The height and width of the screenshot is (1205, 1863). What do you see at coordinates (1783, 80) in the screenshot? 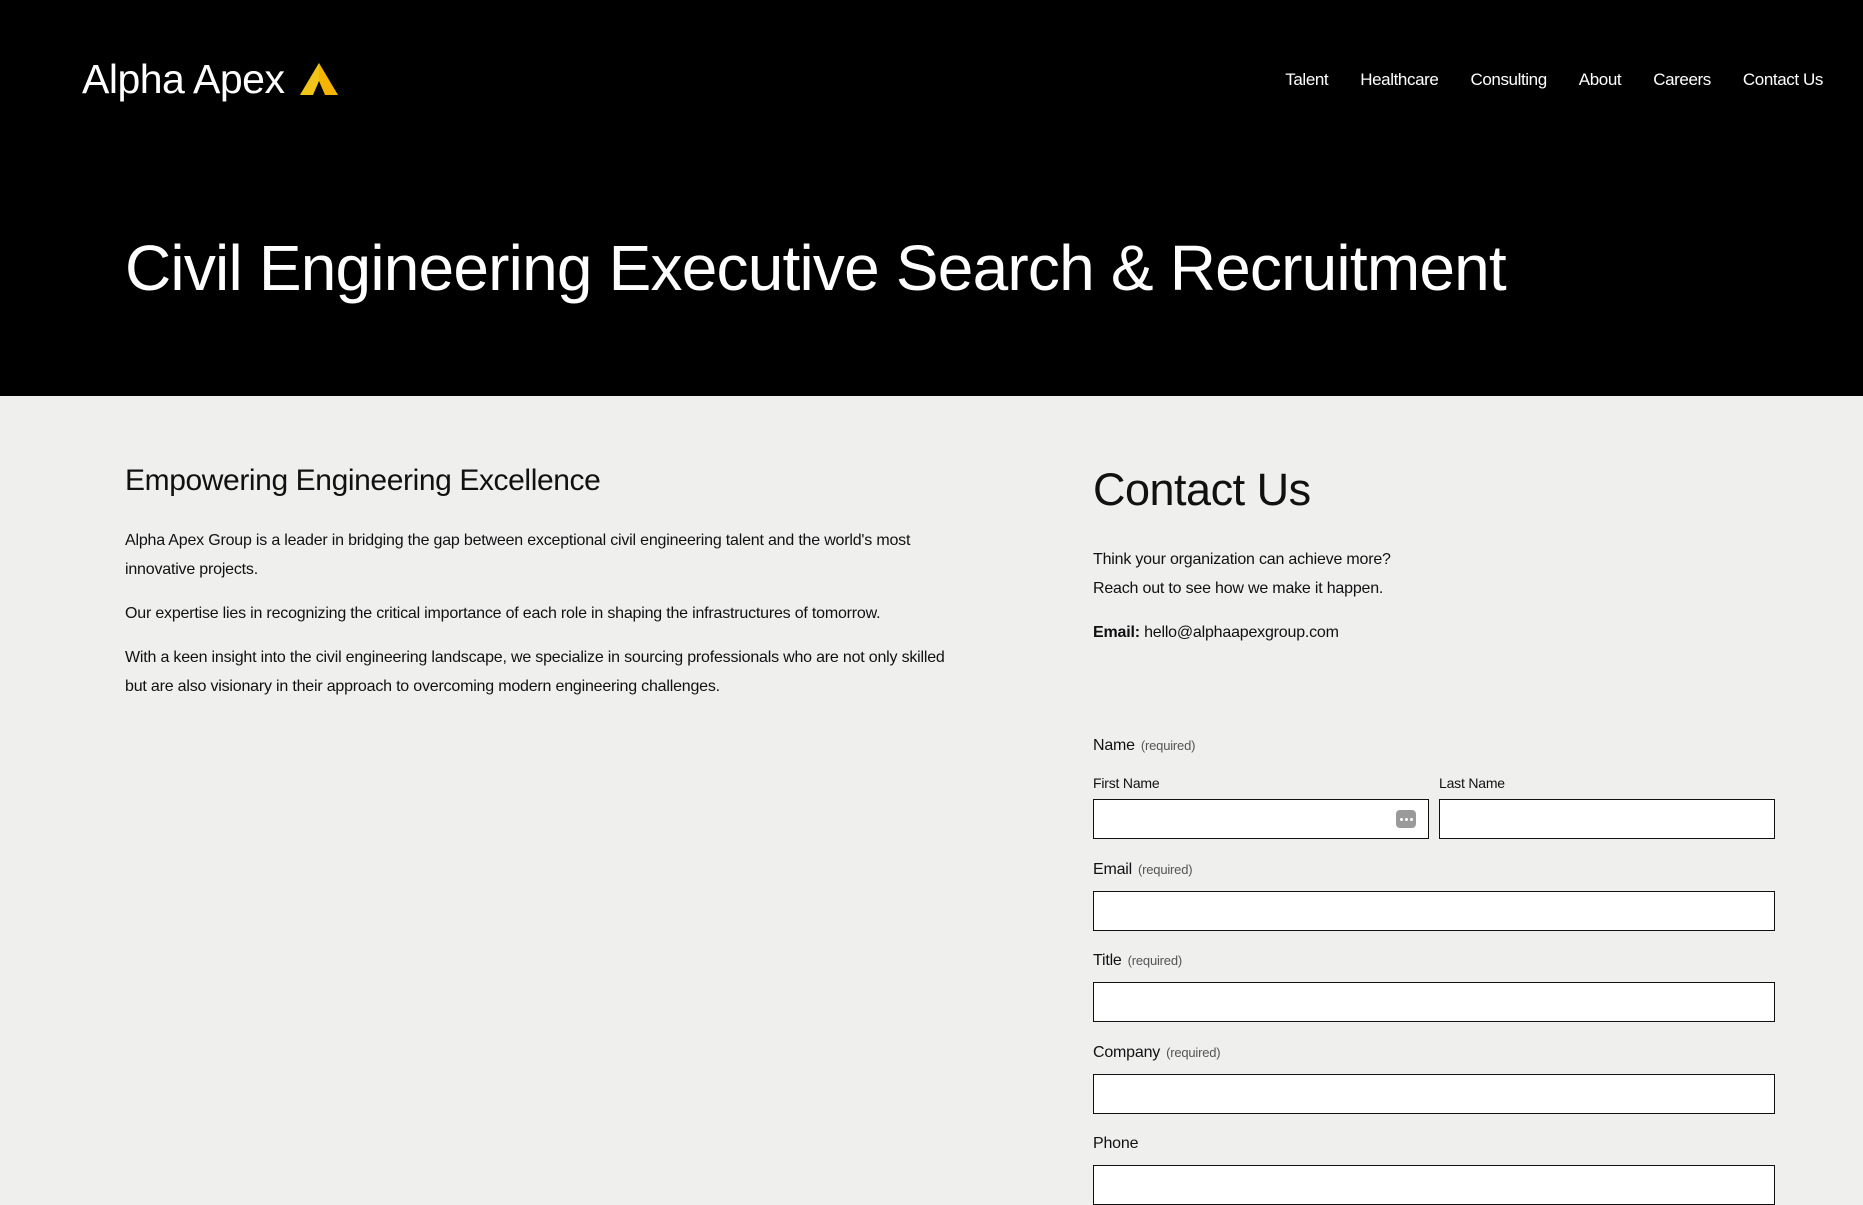
I see `nav-contact-us: Contact Us` at bounding box center [1783, 80].